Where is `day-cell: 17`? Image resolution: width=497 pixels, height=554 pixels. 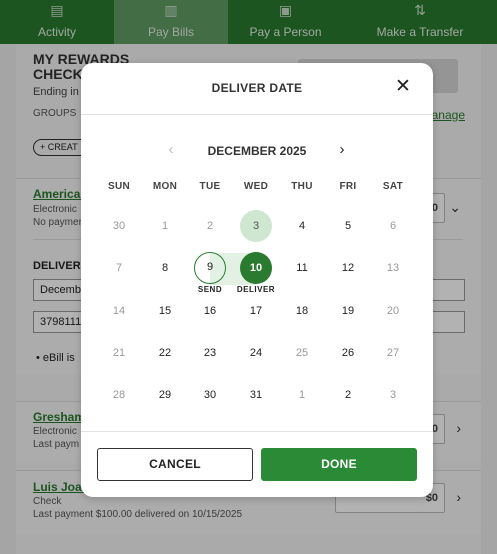 day-cell: 17 is located at coordinates (256, 311).